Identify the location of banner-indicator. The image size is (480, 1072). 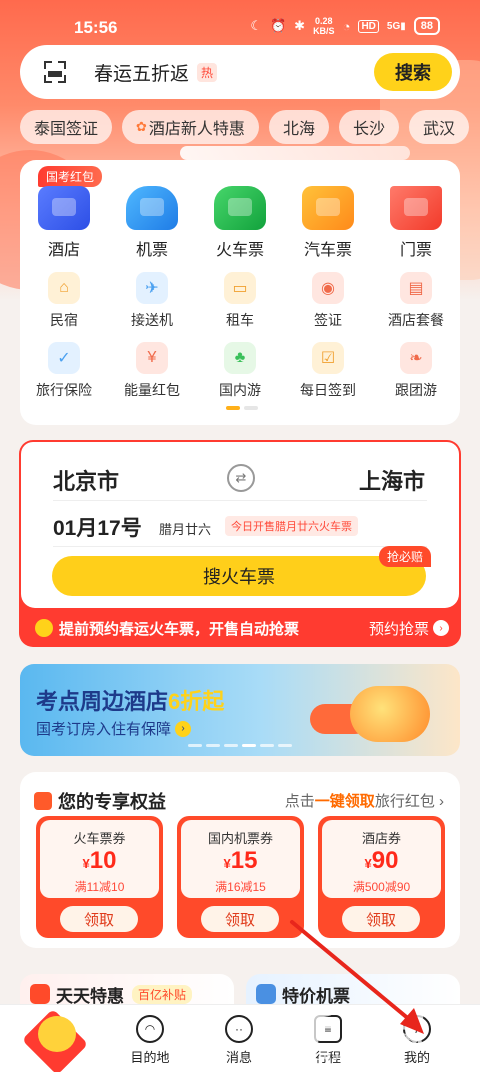
(240, 745).